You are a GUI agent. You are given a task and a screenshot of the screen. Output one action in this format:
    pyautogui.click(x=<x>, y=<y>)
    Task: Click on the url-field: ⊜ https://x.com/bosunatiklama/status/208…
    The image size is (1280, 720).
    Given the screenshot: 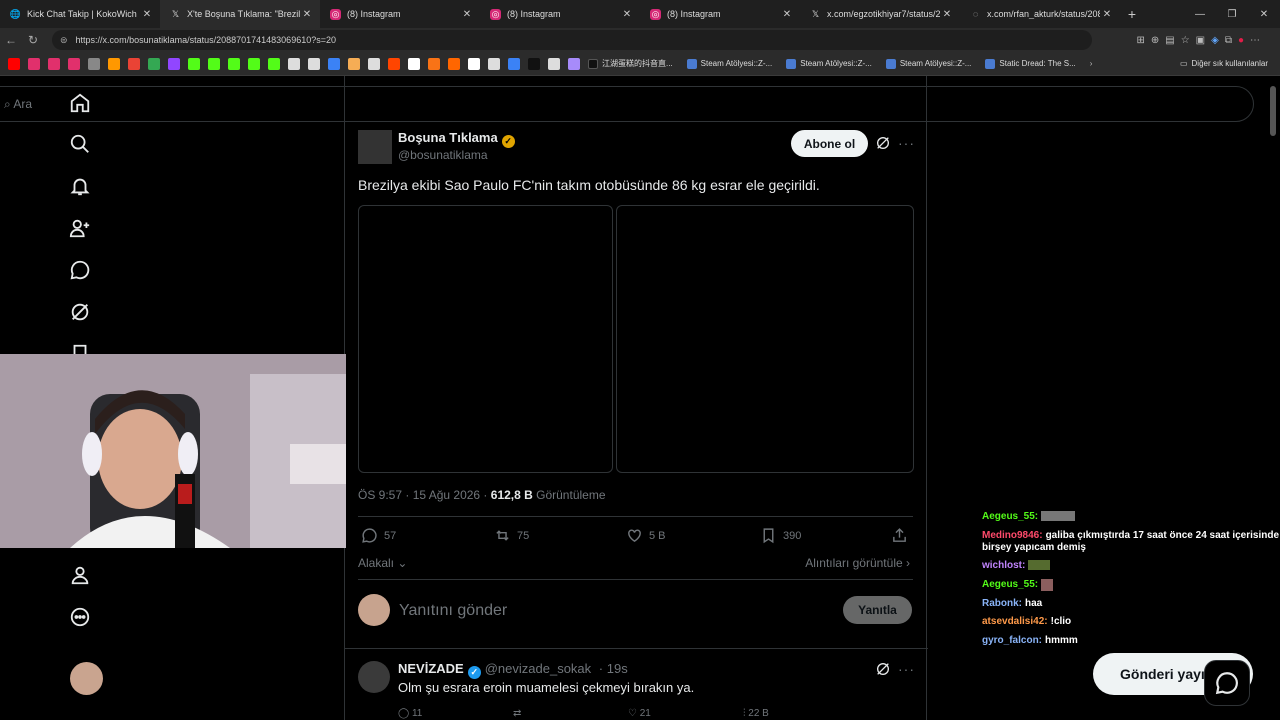 What is the action you would take?
    pyautogui.click(x=656, y=40)
    